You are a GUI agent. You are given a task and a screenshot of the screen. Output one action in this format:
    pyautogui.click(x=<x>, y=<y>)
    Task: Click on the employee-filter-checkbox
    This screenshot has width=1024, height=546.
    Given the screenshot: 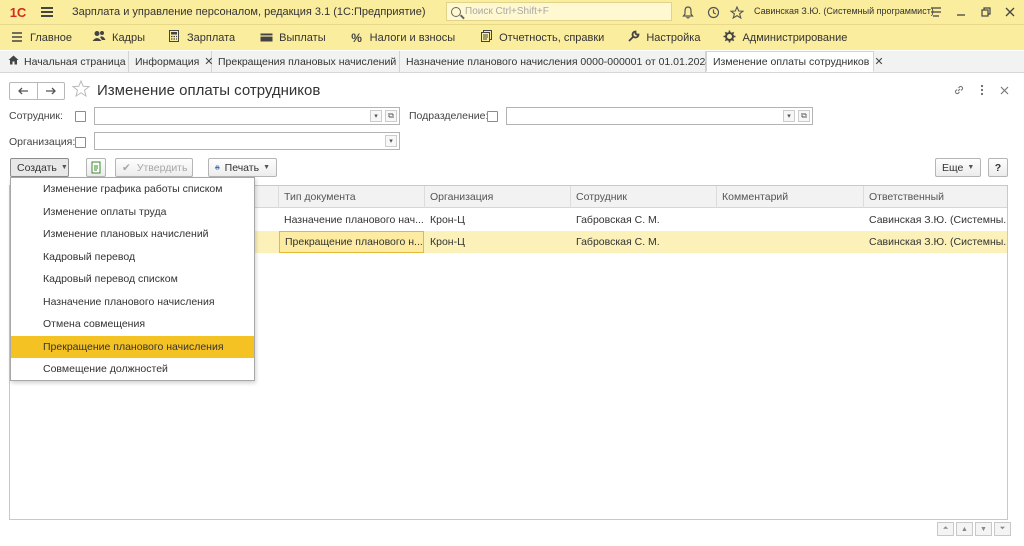 What is the action you would take?
    pyautogui.click(x=80, y=116)
    